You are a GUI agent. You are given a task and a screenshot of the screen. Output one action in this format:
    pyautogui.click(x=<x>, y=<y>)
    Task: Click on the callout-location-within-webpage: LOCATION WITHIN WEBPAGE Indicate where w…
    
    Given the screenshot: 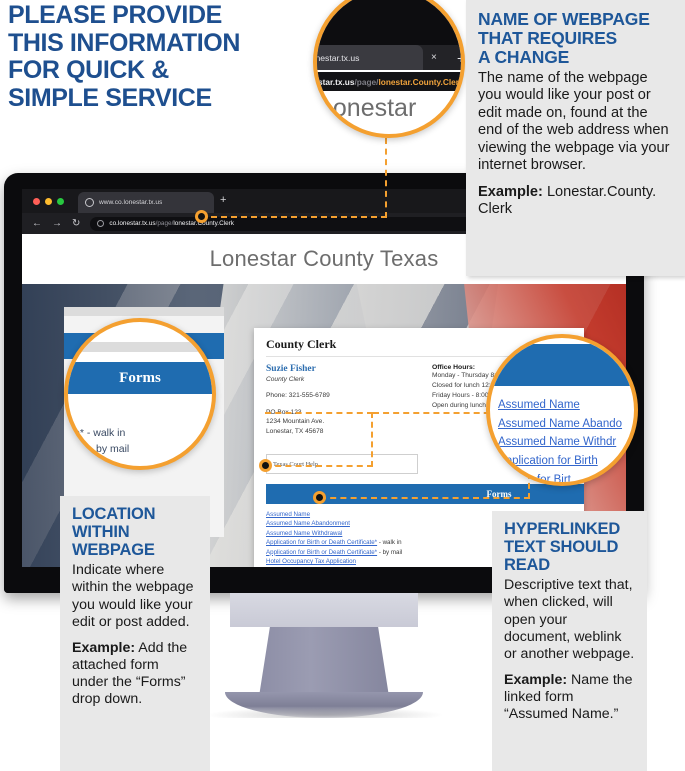 What is the action you would take?
    pyautogui.click(x=135, y=633)
    